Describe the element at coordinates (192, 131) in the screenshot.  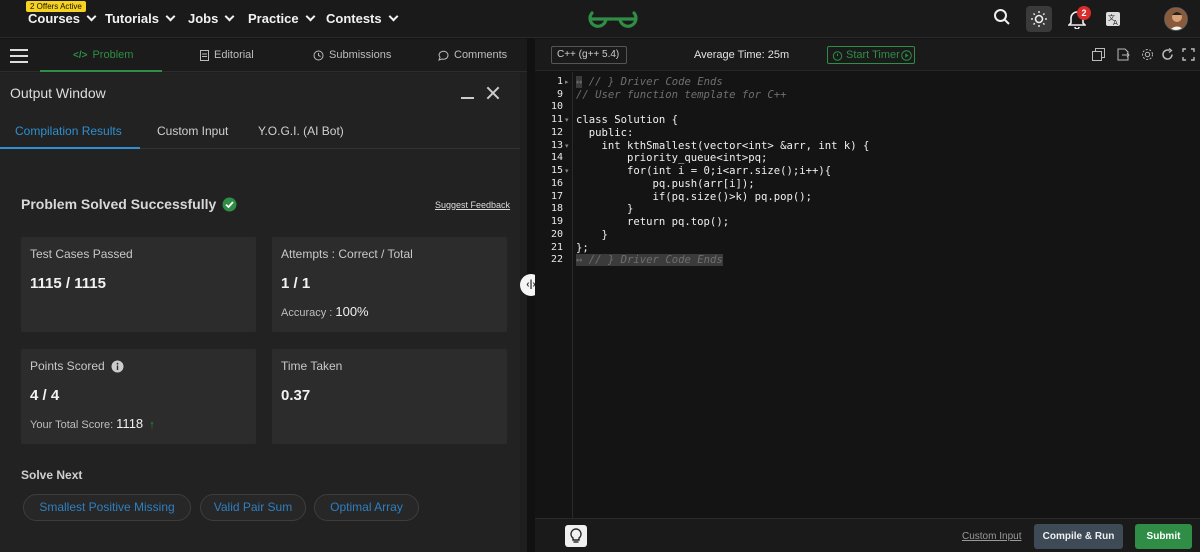
I see `tab-custom-input: Custom Input` at that location.